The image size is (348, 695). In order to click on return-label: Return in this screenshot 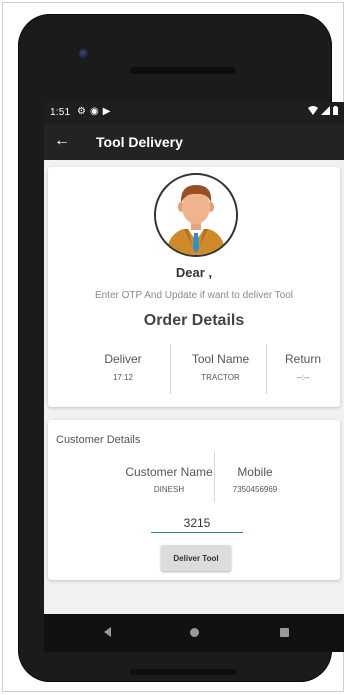, I will do `click(303, 359)`.